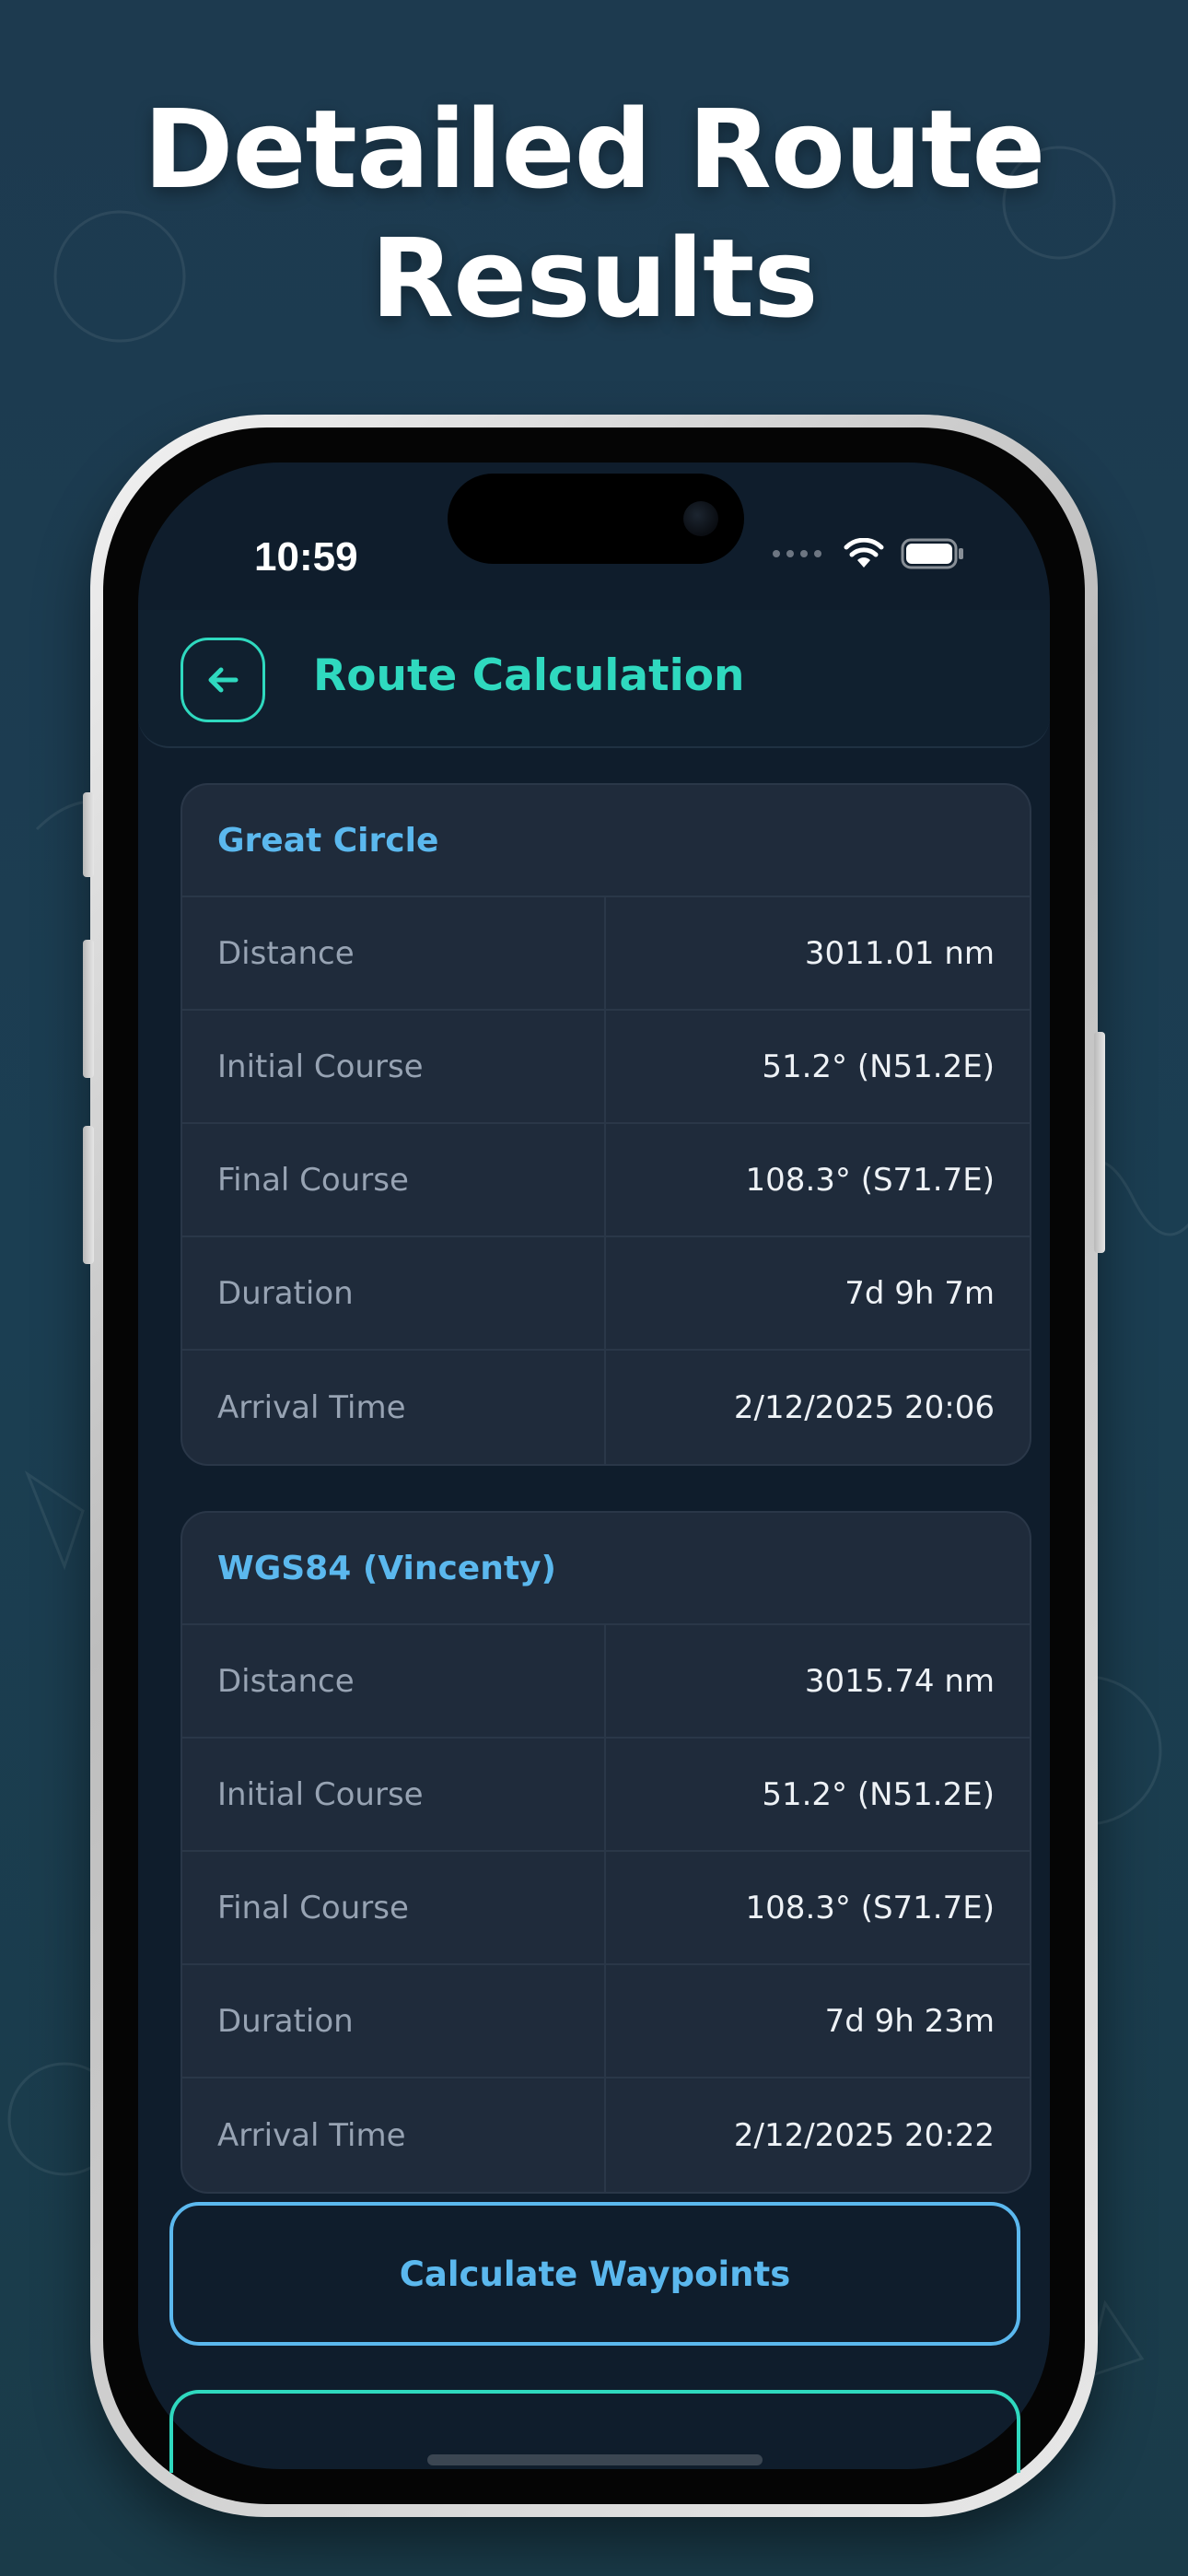 Image resolution: width=1188 pixels, height=2576 pixels. I want to click on table-row: Arrival Time 2/12/2025 20:06, so click(606, 1407).